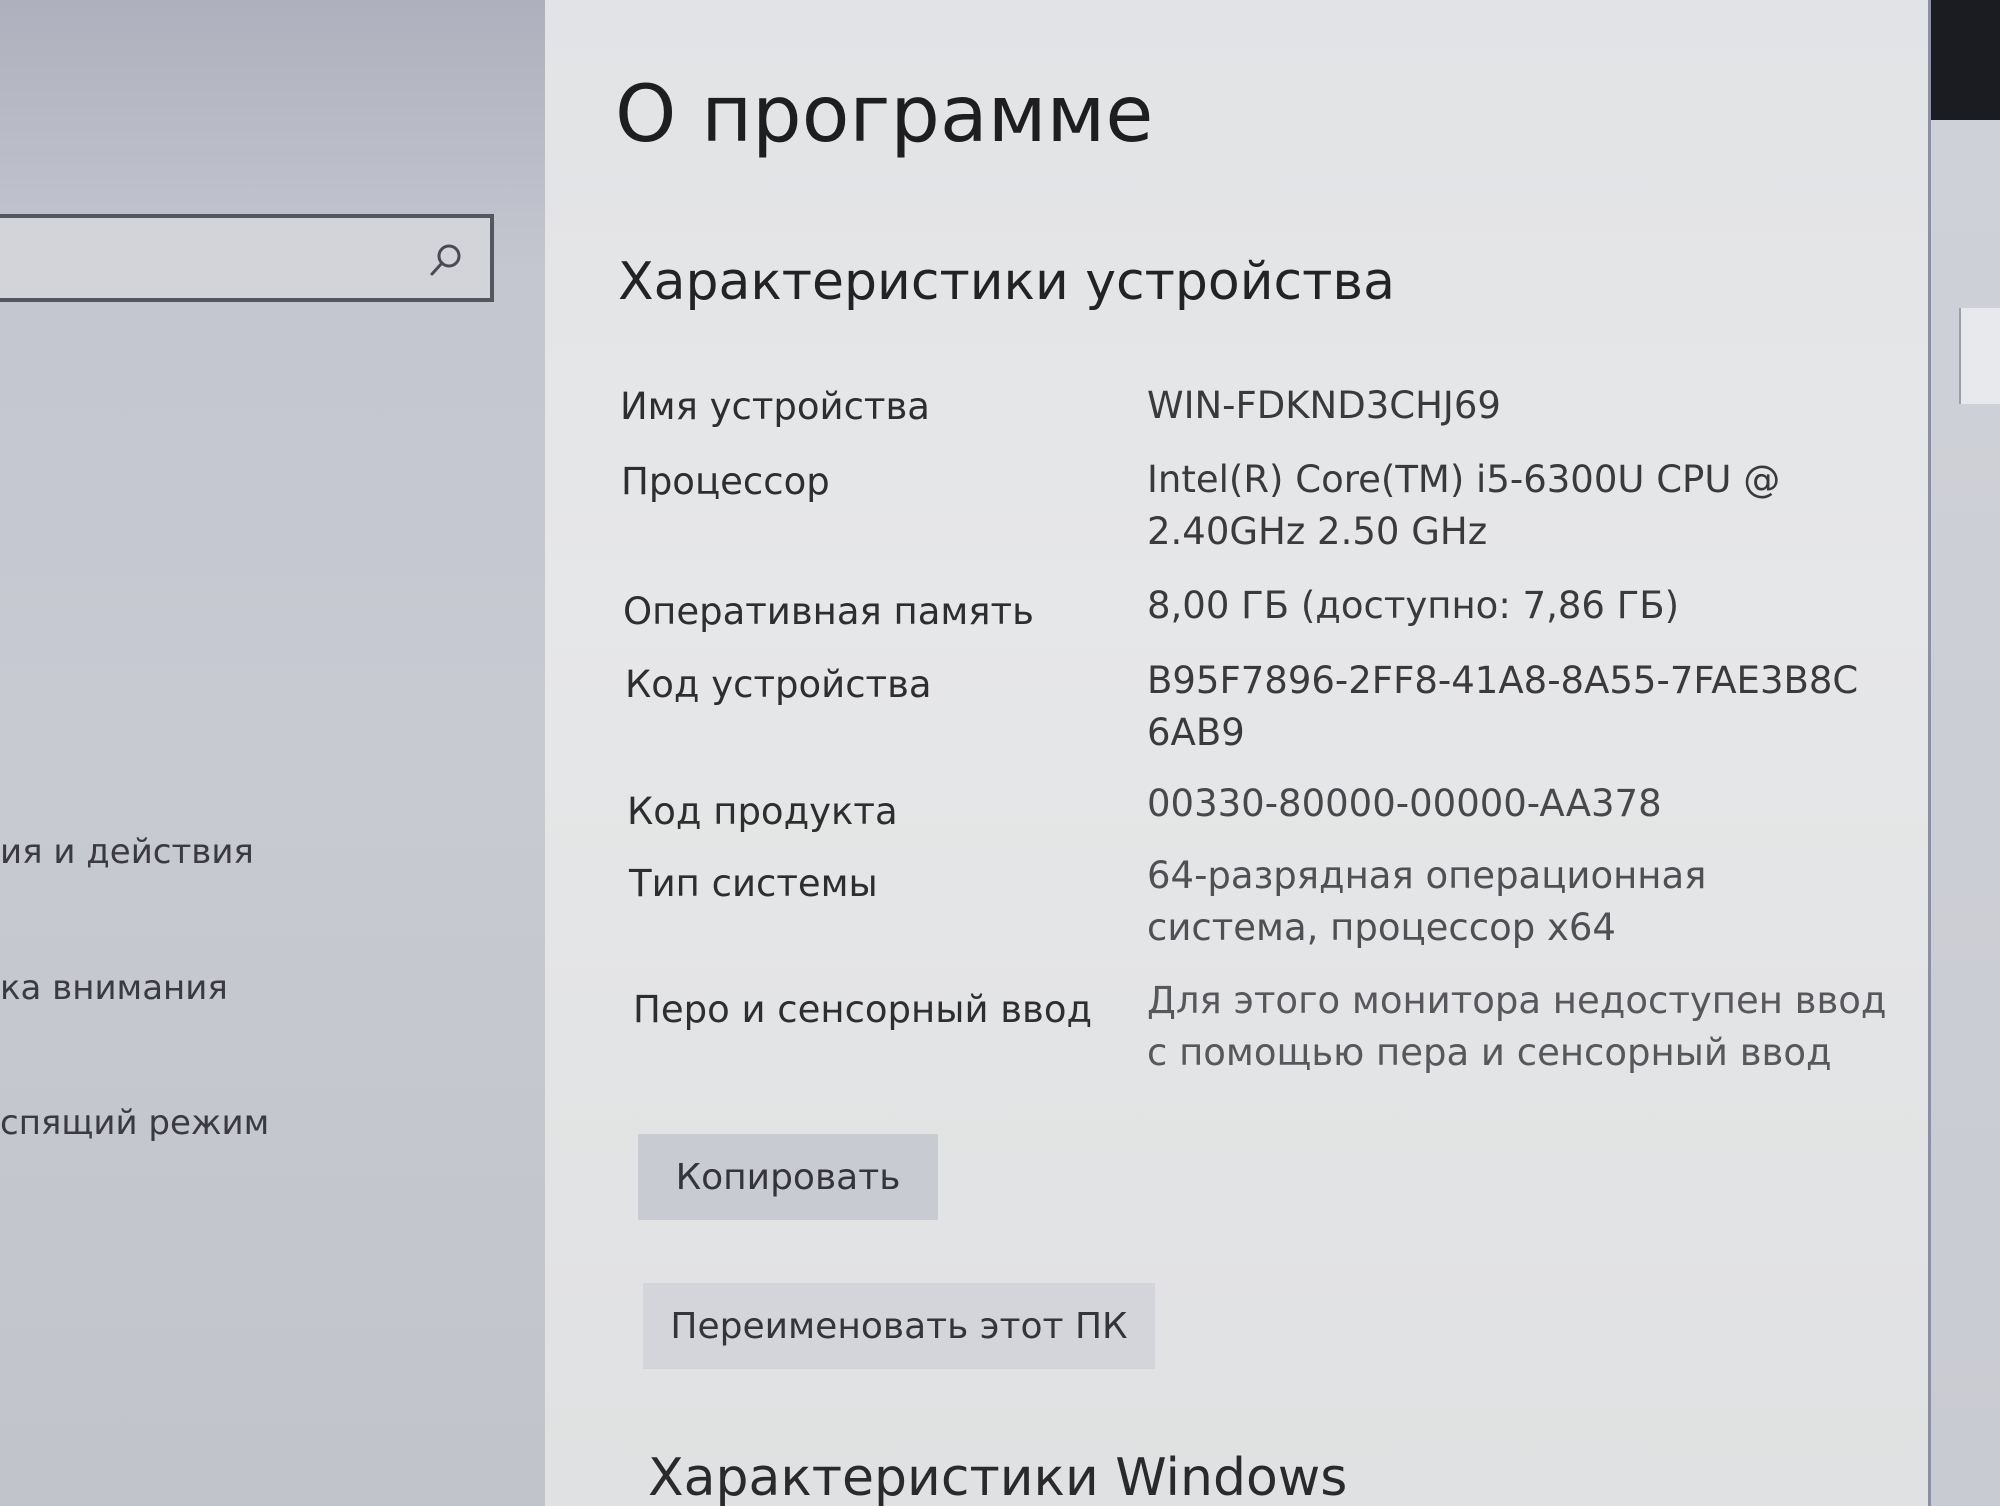 The height and width of the screenshot is (1506, 2000). Describe the element at coordinates (778, 684) in the screenshot. I see `spec-label-device-id: Код устройства` at that location.